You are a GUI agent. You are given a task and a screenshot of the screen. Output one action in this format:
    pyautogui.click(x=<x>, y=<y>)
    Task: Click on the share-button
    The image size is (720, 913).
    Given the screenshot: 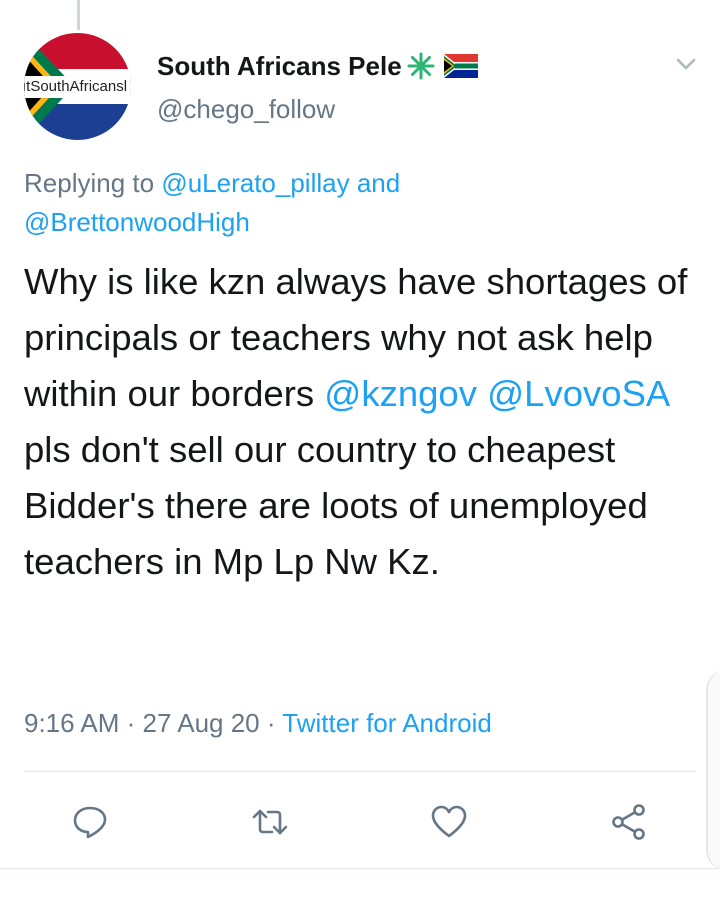 What is the action you would take?
    pyautogui.click(x=629, y=822)
    